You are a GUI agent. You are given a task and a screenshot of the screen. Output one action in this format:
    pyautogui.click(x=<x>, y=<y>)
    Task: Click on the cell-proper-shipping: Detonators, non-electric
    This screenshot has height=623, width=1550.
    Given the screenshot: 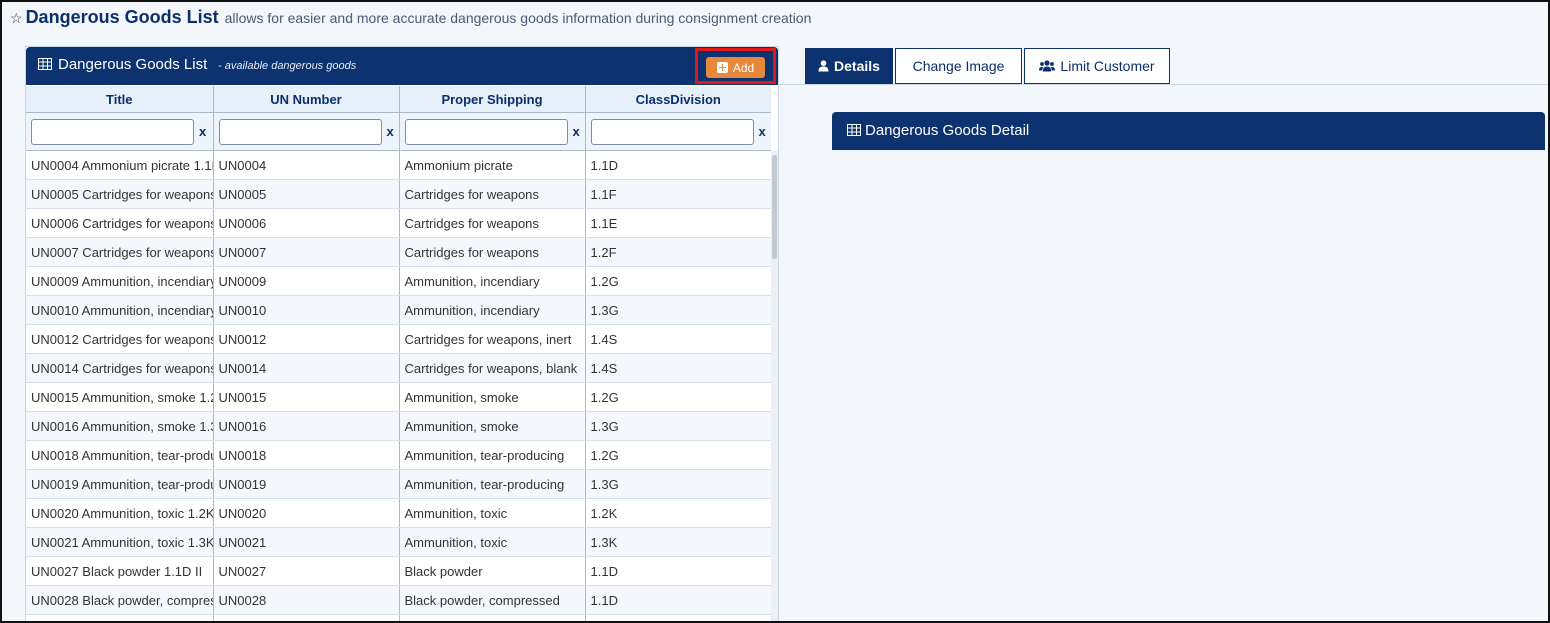 What is the action you would take?
    pyautogui.click(x=492, y=617)
    